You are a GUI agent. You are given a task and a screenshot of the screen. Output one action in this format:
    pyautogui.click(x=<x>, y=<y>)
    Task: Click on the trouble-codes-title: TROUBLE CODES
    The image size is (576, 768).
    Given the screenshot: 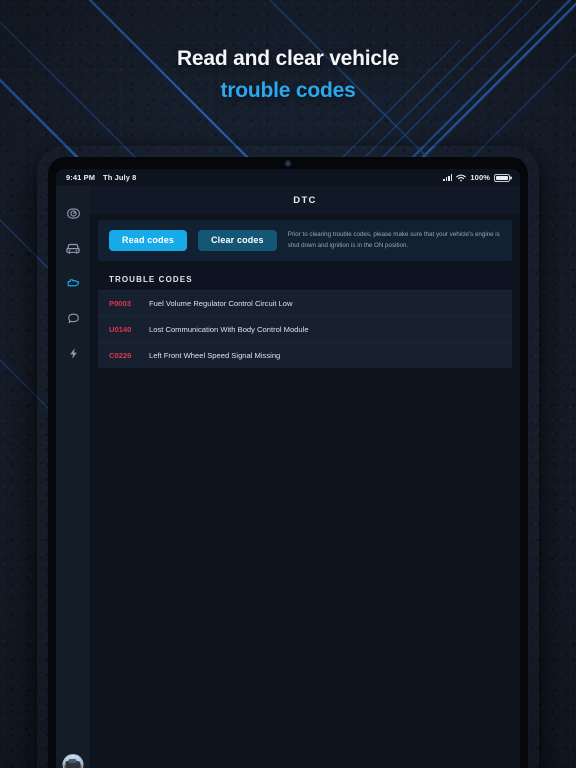 What is the action you would take?
    pyautogui.click(x=151, y=279)
    